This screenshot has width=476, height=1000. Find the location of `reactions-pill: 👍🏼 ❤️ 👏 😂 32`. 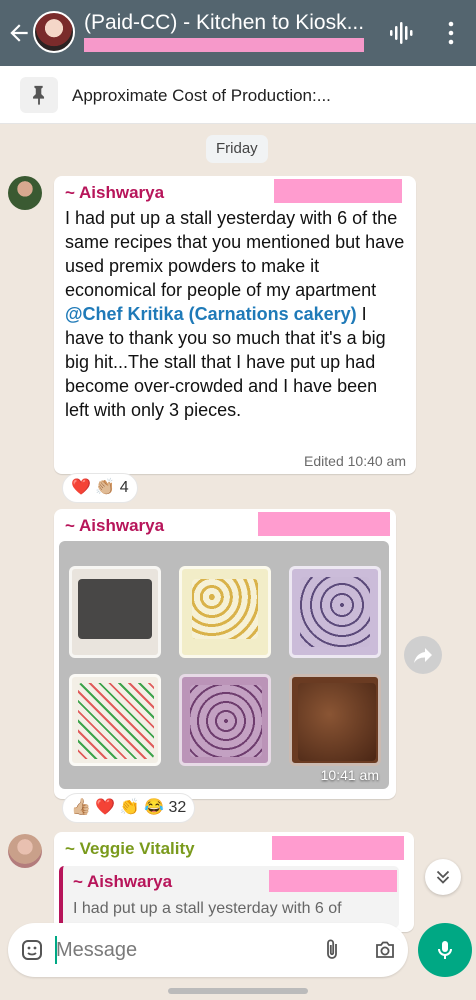

reactions-pill: 👍🏼 ❤️ 👏 😂 32 is located at coordinates (129, 808).